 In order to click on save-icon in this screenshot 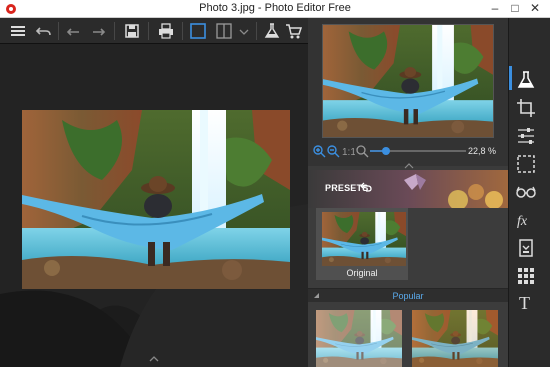, I will do `click(132, 31)`.